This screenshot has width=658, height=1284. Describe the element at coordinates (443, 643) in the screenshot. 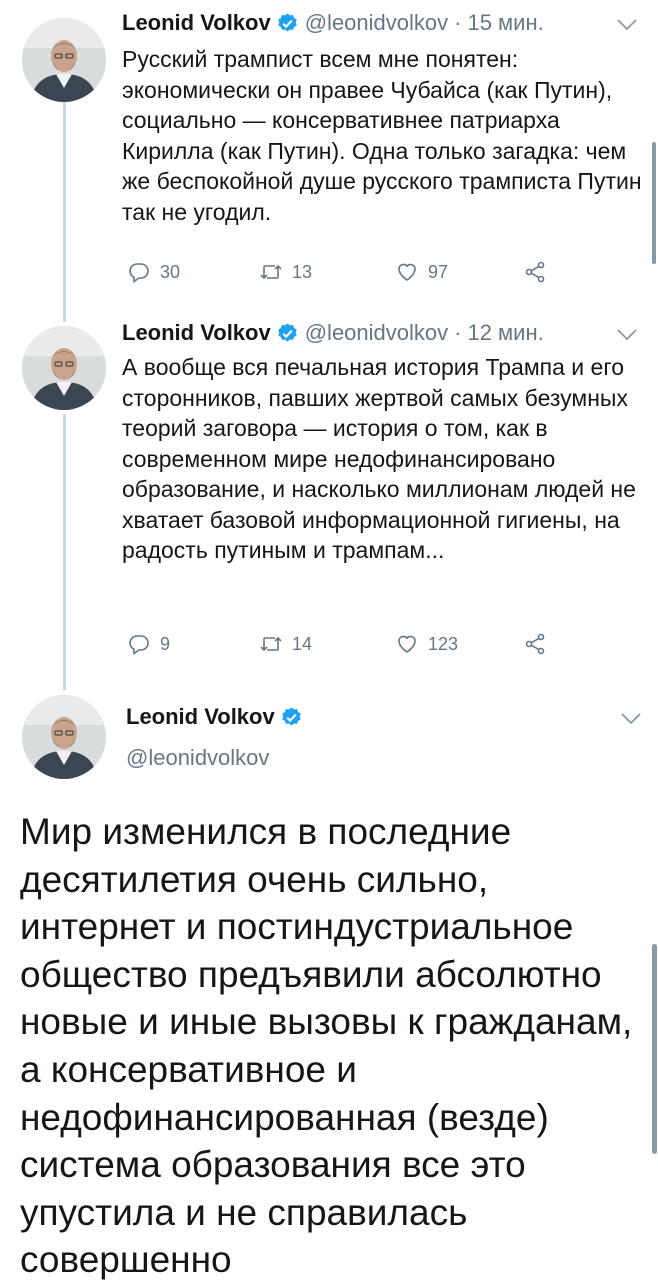

I see `like-count: 123` at that location.